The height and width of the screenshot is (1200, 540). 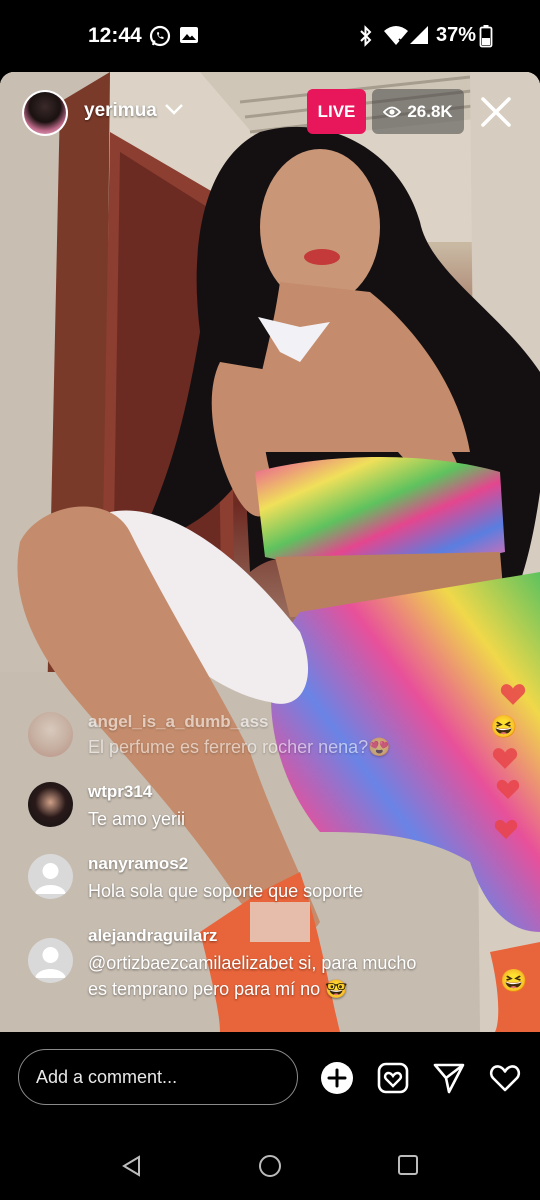 What do you see at coordinates (120, 791) in the screenshot?
I see `comment-username: wtpr314` at bounding box center [120, 791].